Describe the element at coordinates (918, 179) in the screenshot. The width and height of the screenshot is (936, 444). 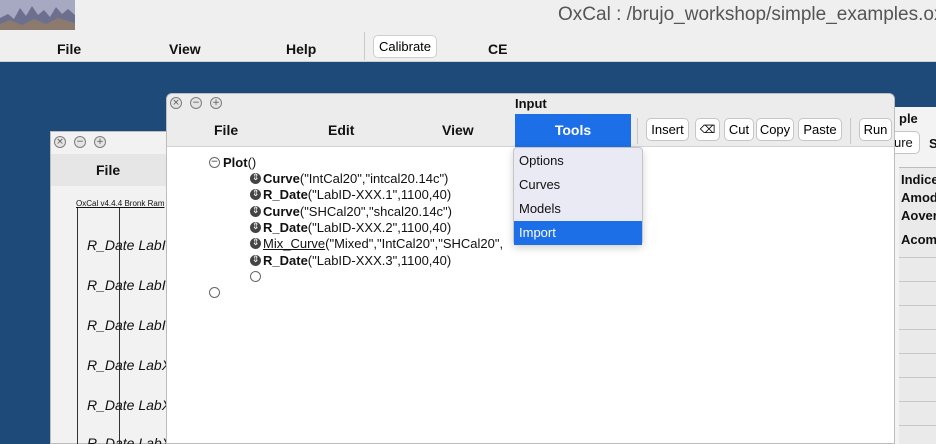
I see `header-indice: Indice` at that location.